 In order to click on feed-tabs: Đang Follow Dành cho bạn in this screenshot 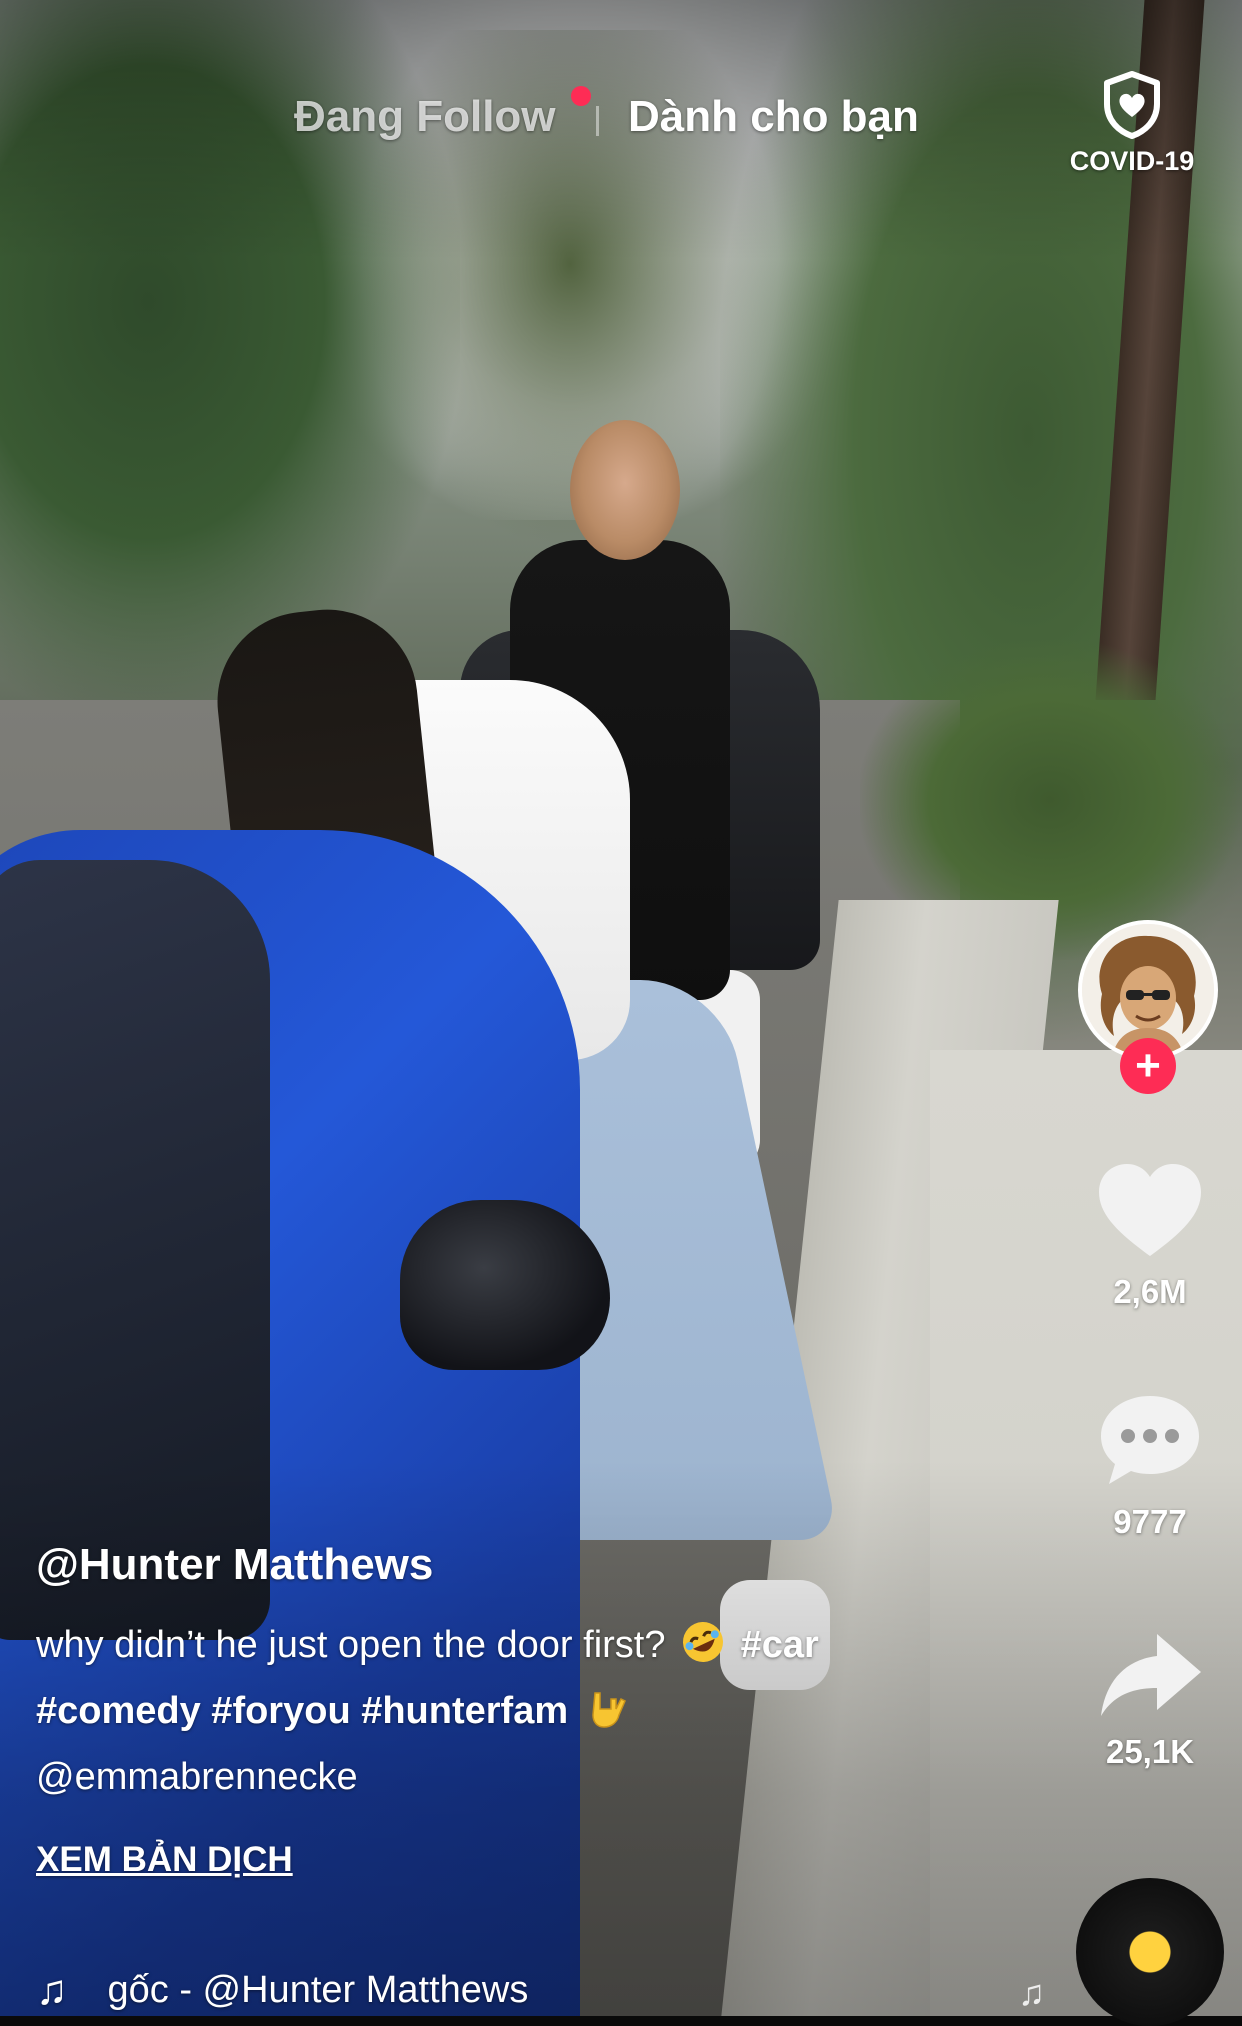, I will do `click(621, 124)`.